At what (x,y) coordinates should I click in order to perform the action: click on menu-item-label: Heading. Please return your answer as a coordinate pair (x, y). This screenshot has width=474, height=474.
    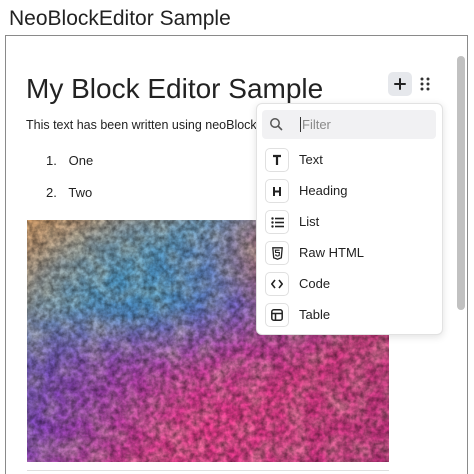
    Looking at the image, I should click on (323, 190).